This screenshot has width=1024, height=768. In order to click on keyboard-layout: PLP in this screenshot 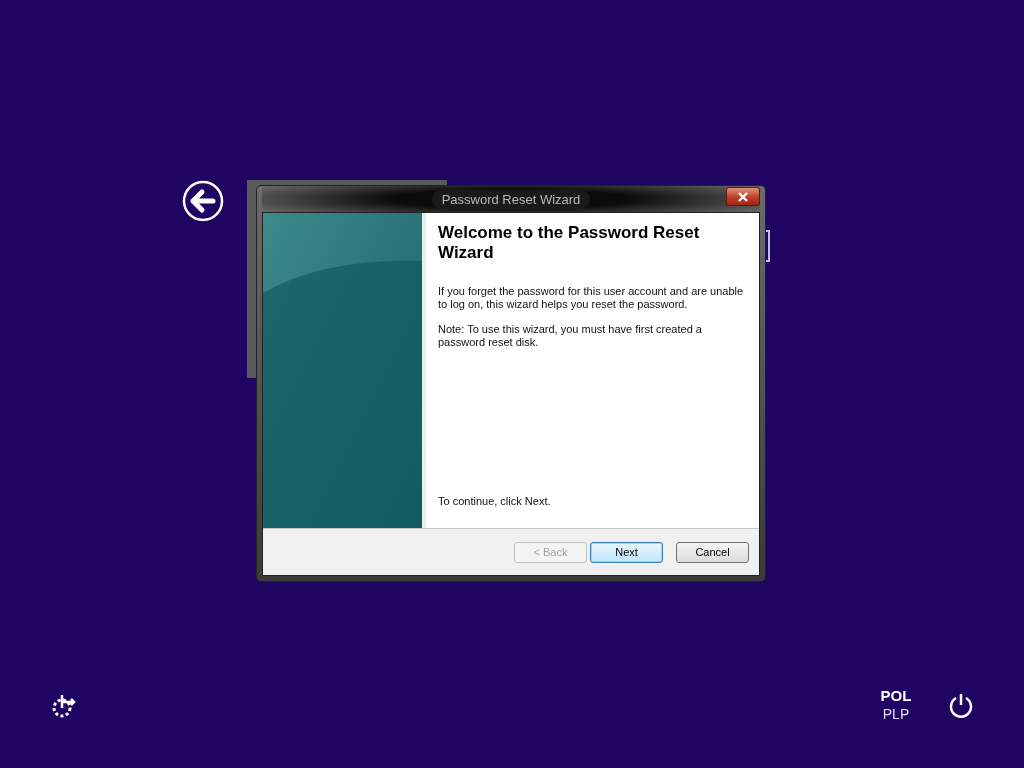, I will do `click(896, 714)`.